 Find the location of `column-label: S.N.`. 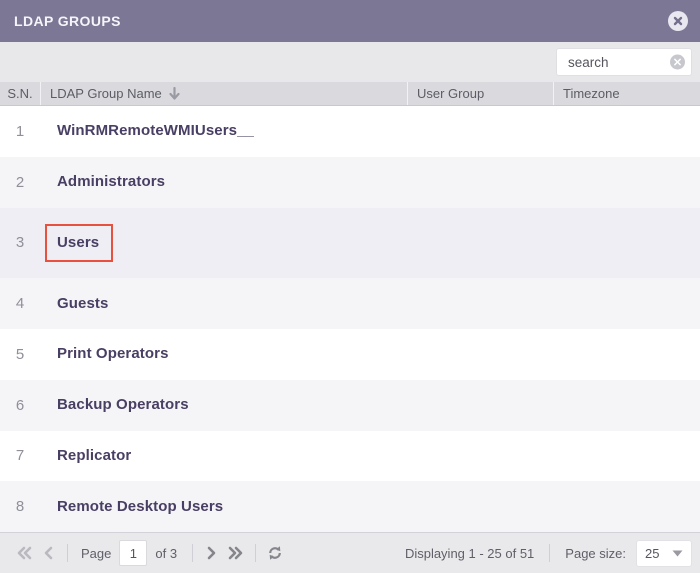

column-label: S.N. is located at coordinates (20, 93).